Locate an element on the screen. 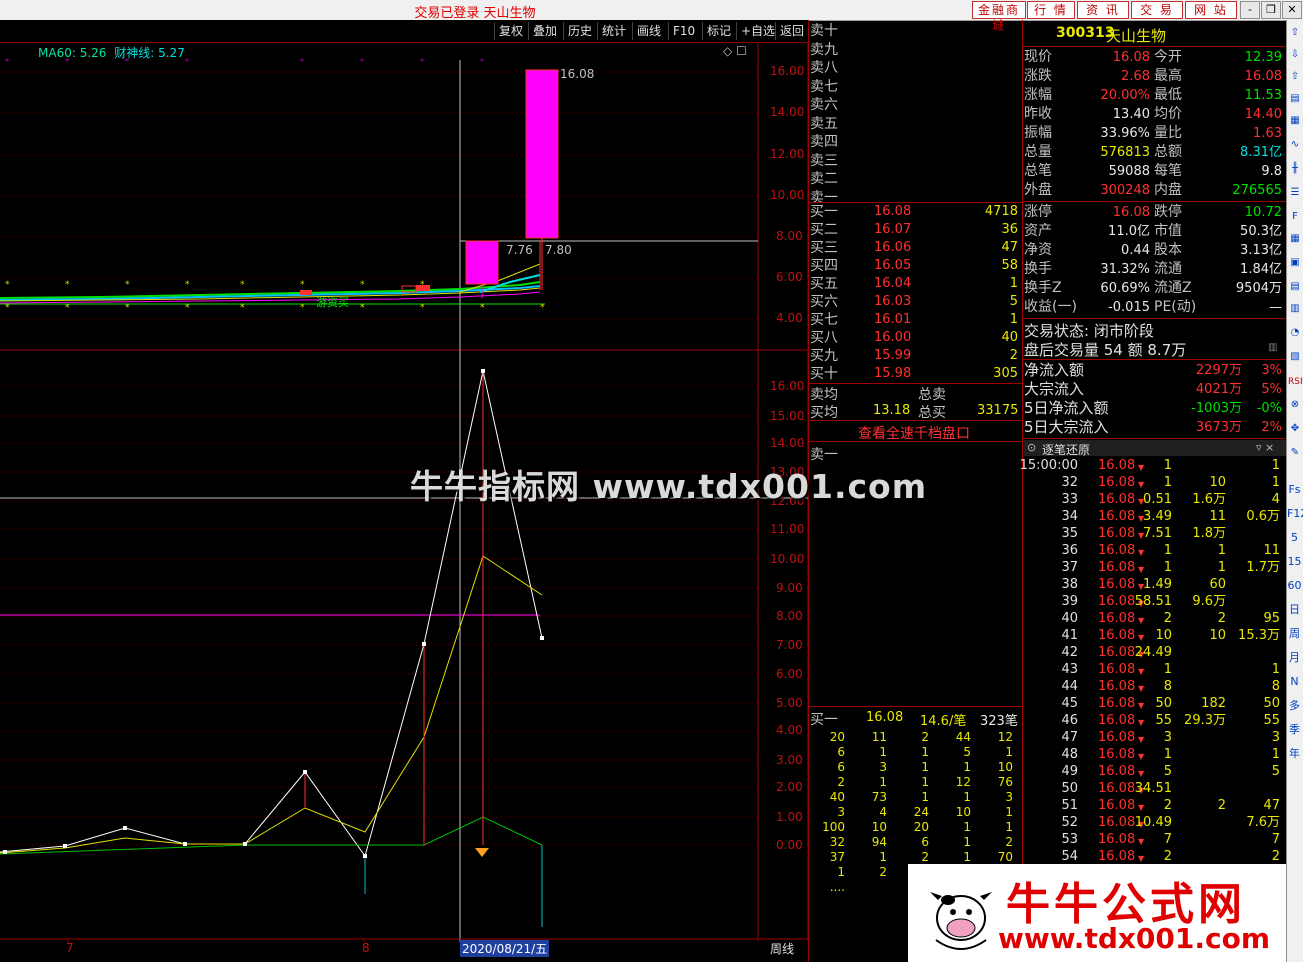  buy-level-row: 买三 16.06 47 is located at coordinates (915, 248).